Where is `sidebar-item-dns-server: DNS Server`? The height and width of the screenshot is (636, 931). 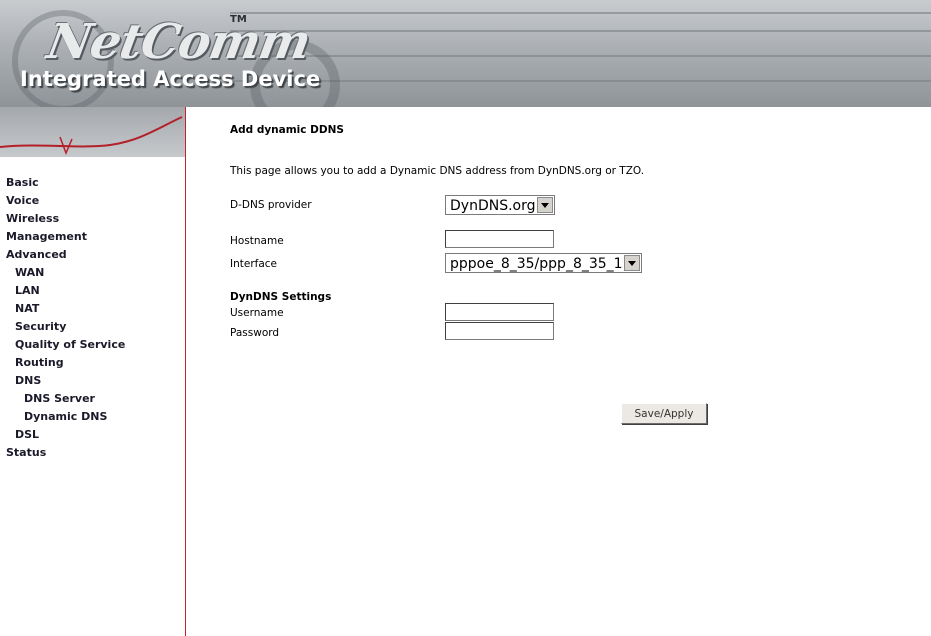
sidebar-item-dns-server: DNS Server is located at coordinates (65, 399).